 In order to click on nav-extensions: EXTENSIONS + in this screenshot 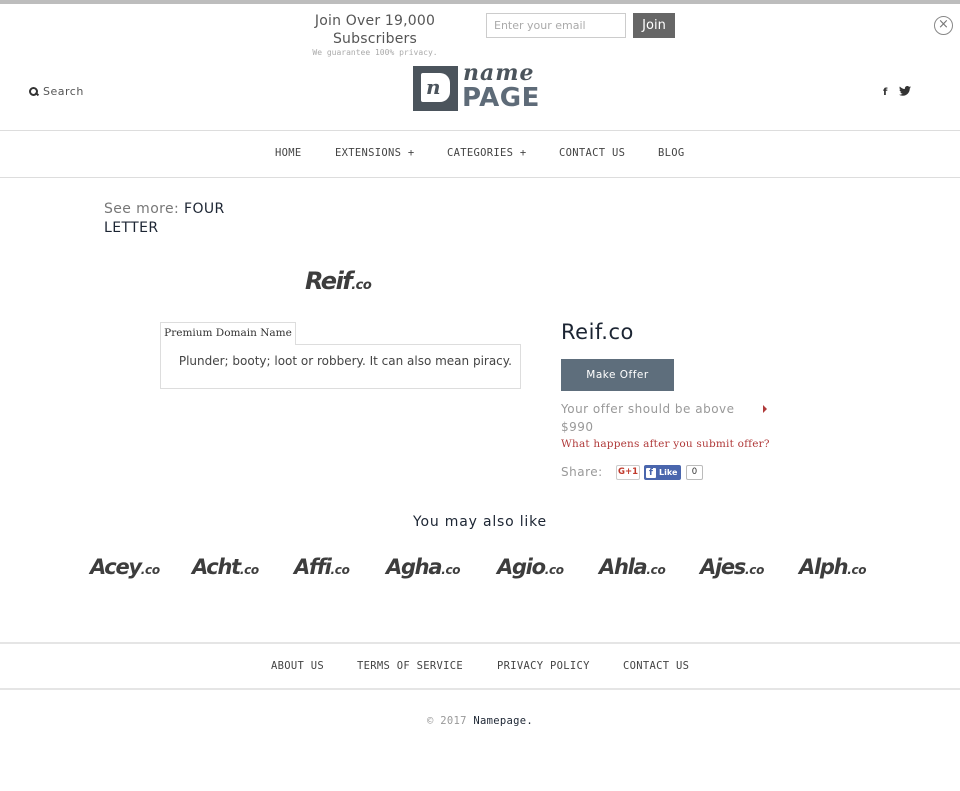, I will do `click(374, 153)`.